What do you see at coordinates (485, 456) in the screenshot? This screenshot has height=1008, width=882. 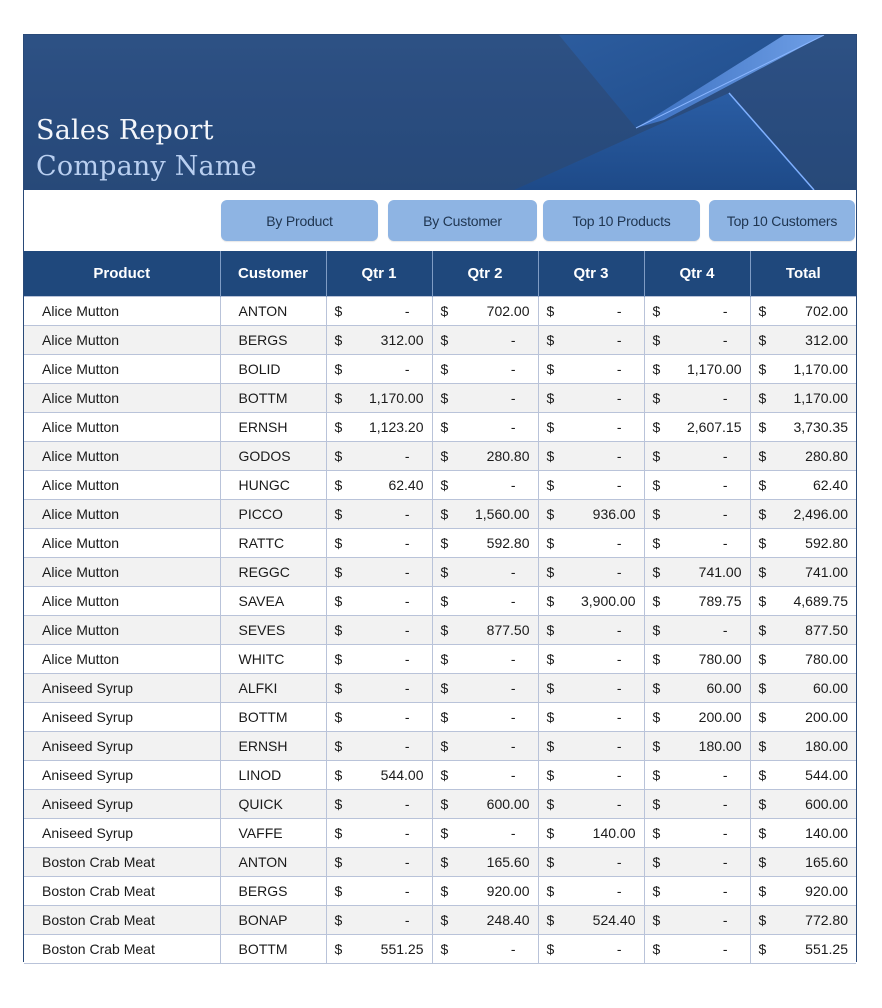 I see `cell-q2: $280.80` at bounding box center [485, 456].